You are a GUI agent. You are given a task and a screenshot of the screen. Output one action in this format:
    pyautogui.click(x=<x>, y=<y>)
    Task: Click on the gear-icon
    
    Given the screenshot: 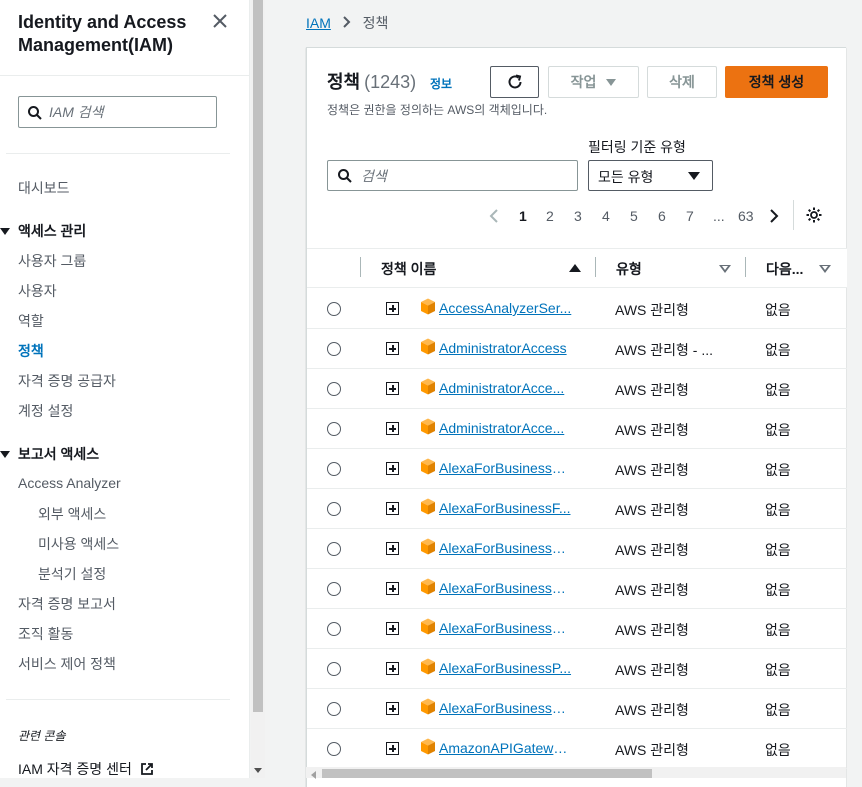 What is the action you would take?
    pyautogui.click(x=814, y=215)
    